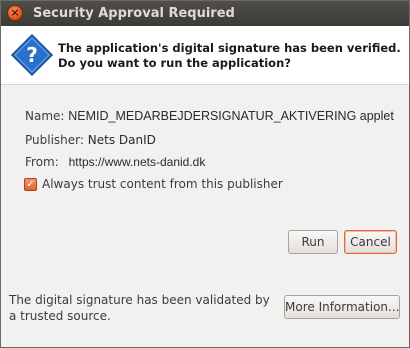  Describe the element at coordinates (134, 13) in the screenshot. I see `window-title: Security Approval Required` at that location.